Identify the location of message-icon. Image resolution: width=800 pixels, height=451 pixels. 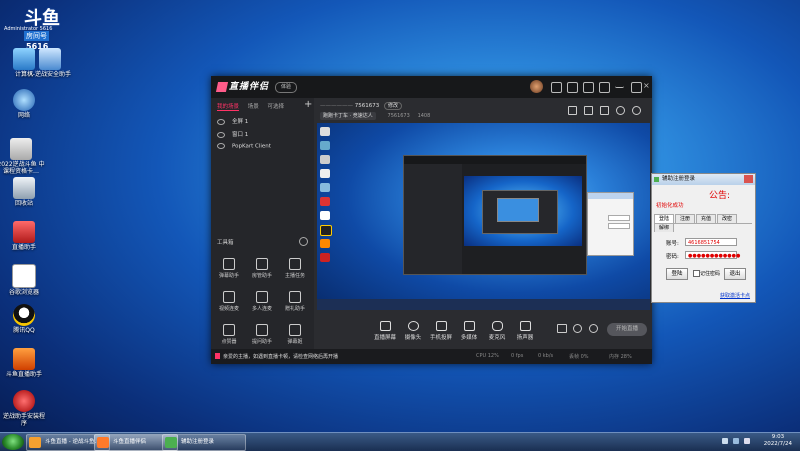
(588, 87).